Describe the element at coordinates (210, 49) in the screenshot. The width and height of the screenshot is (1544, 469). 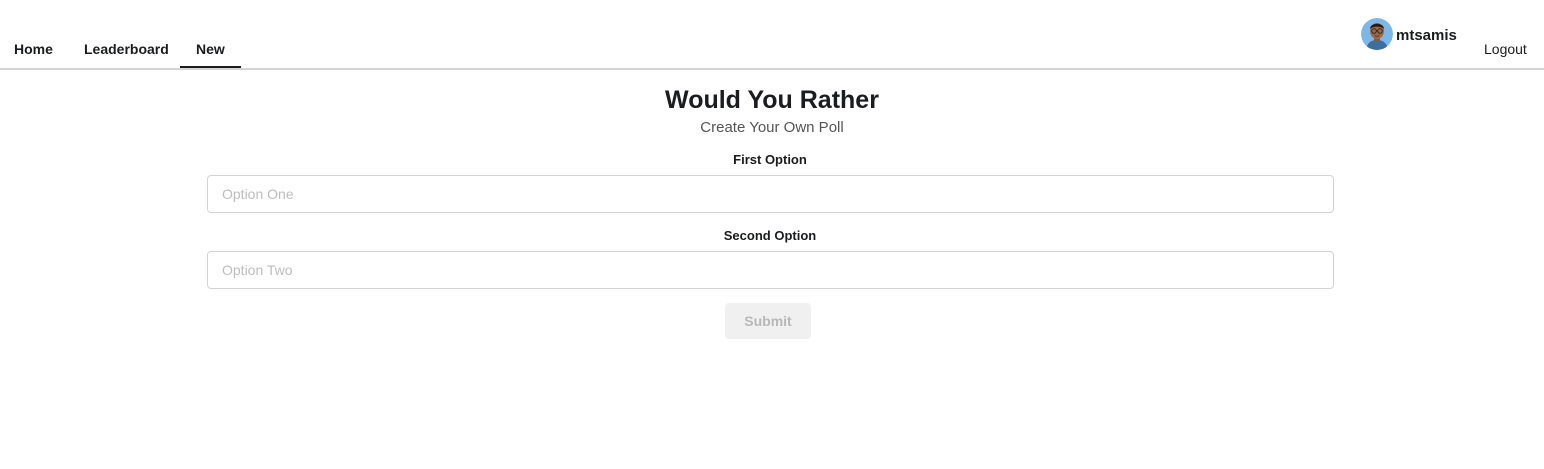
I see `nav-new-link: New` at that location.